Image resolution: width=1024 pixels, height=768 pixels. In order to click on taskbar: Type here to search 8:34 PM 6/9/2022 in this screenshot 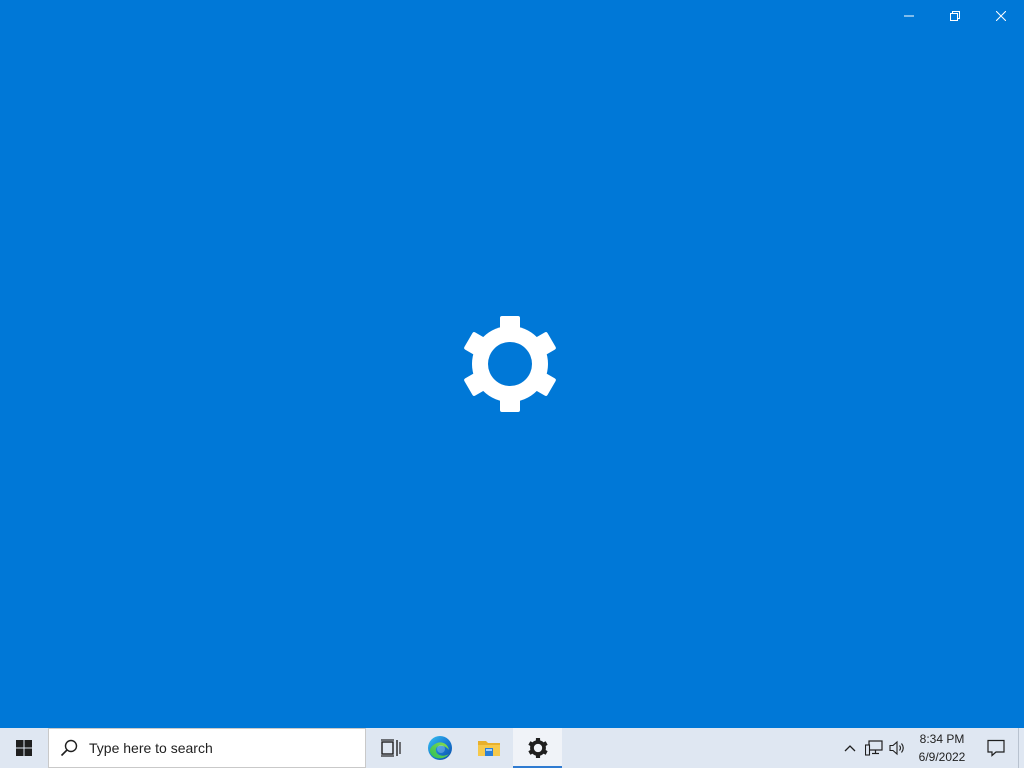, I will do `click(512, 748)`.